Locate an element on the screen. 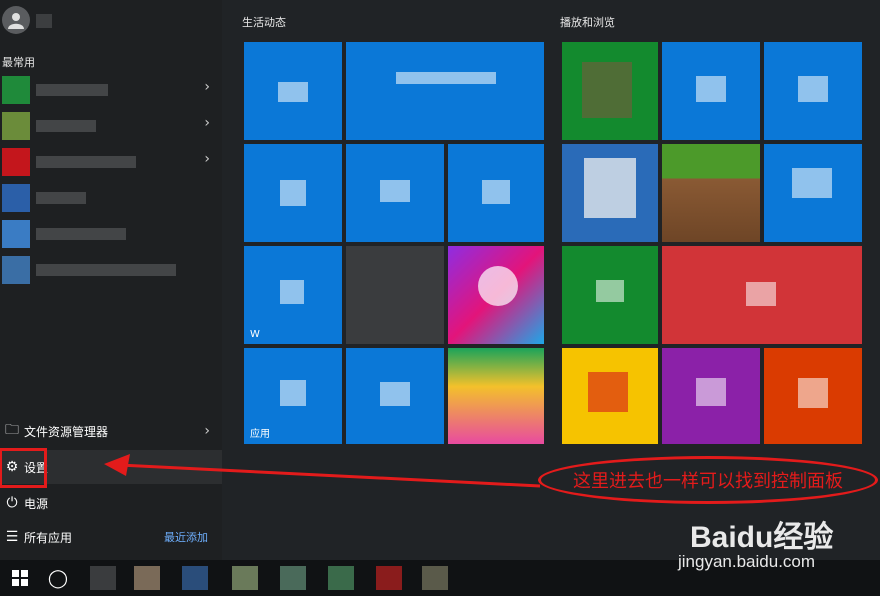  start-button is located at coordinates (20, 578).